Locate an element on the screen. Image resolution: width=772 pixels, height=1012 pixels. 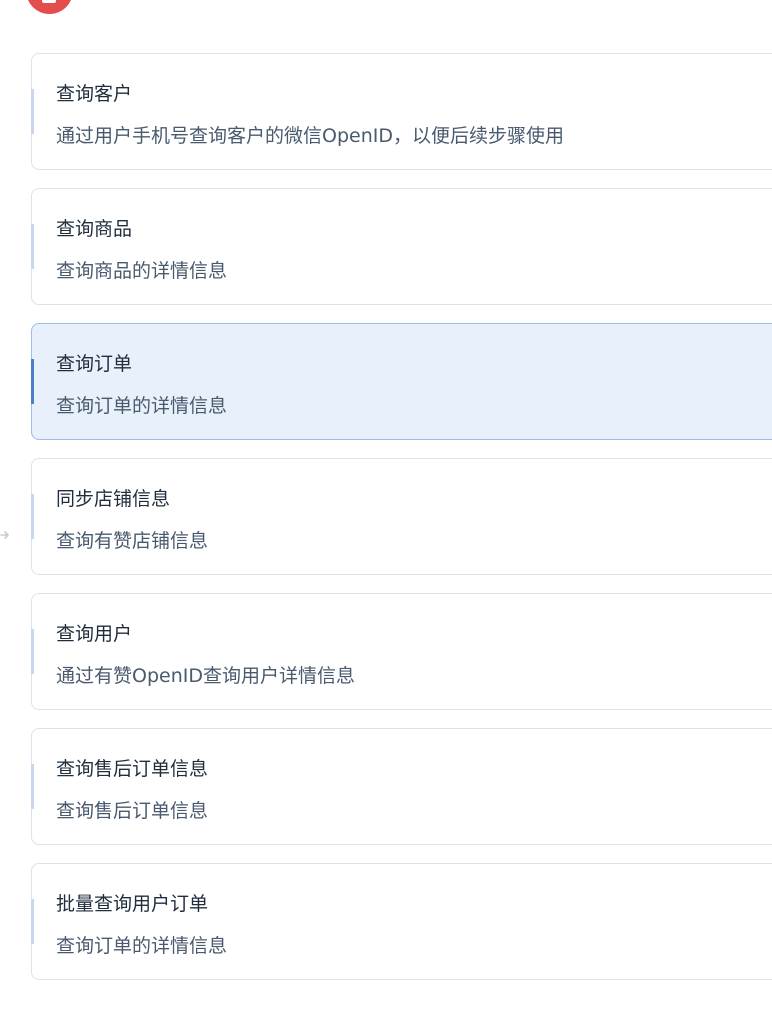
step-description: 通过有赞OpenID查询用户详情信息 is located at coordinates (205, 676).